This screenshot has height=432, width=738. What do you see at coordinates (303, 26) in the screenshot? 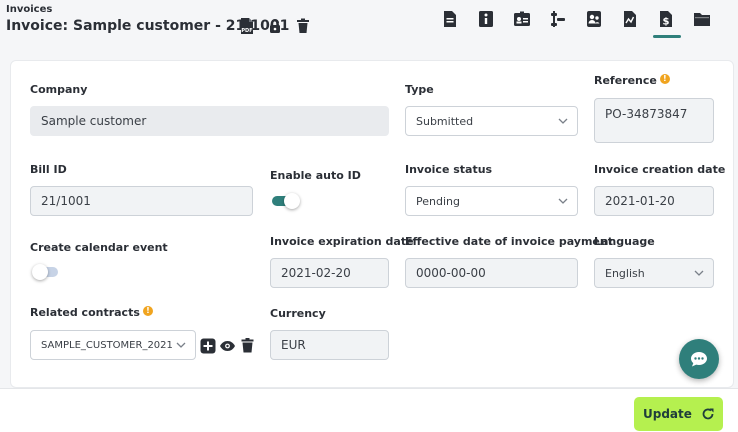
I see `trash-icon` at bounding box center [303, 26].